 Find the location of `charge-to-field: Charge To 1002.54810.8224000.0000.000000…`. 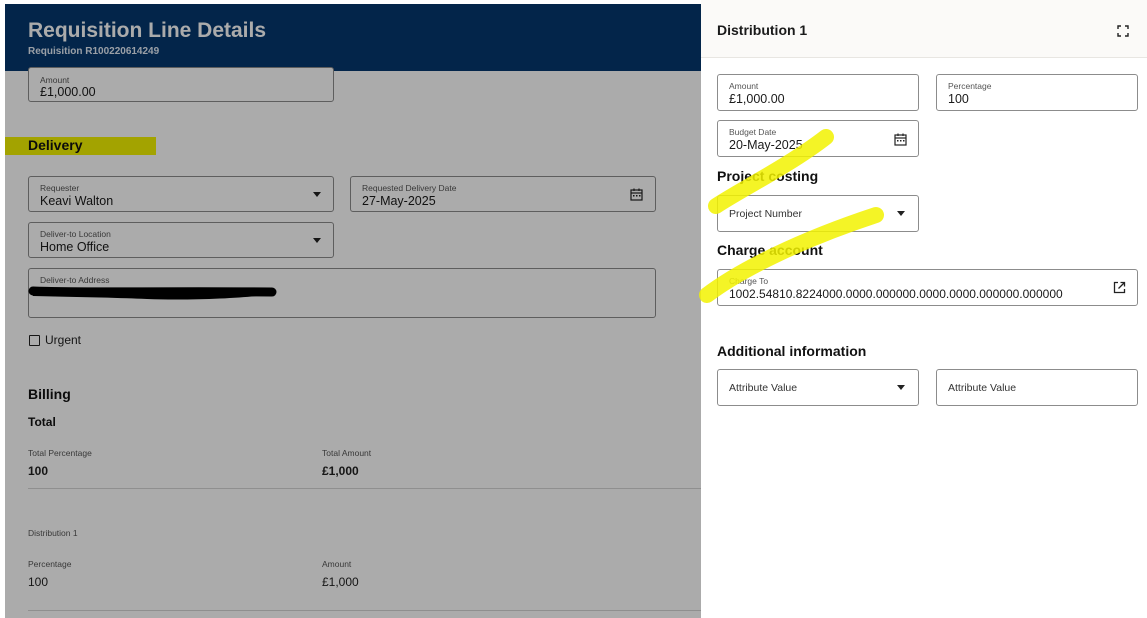

charge-to-field: Charge To 1002.54810.8224000.0000.000000… is located at coordinates (927, 287).